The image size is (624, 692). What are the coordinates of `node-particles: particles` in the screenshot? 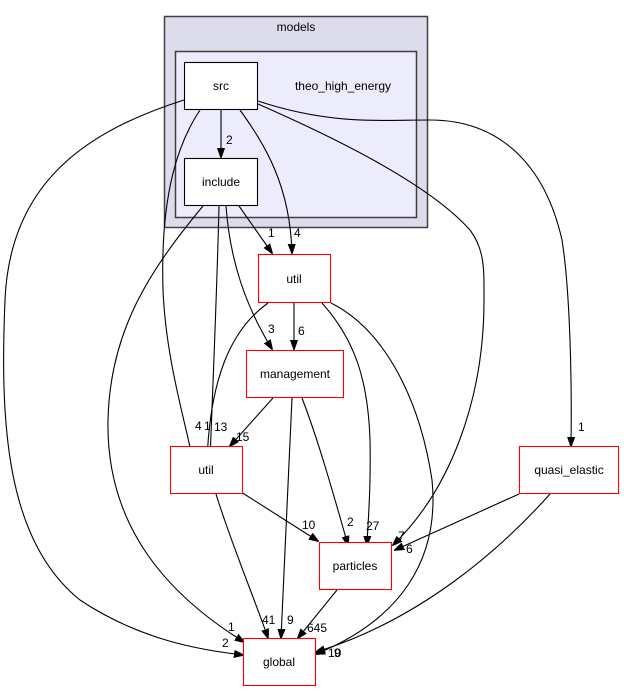 It's located at (355, 566).